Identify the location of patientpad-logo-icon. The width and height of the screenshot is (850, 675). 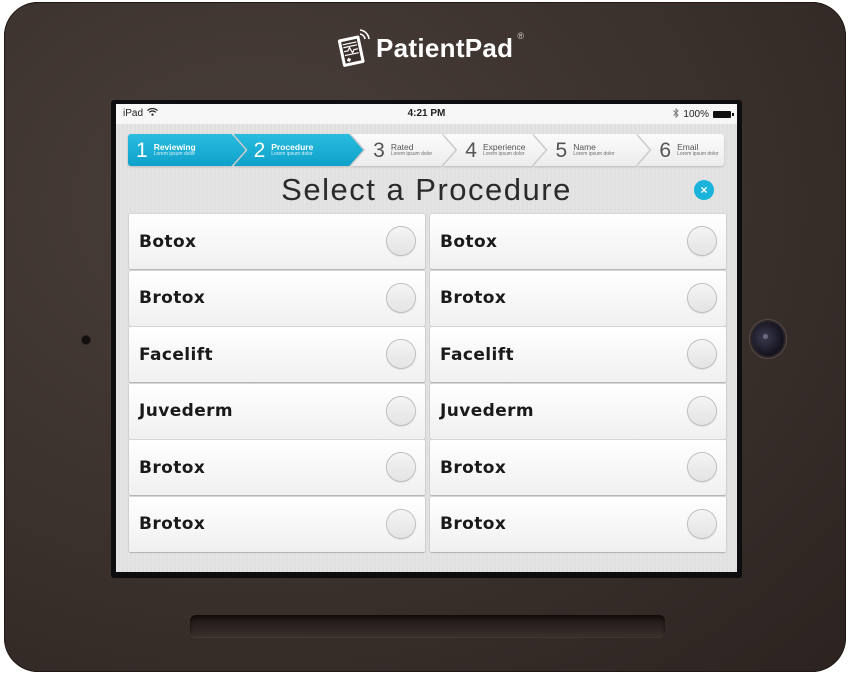
(353, 48).